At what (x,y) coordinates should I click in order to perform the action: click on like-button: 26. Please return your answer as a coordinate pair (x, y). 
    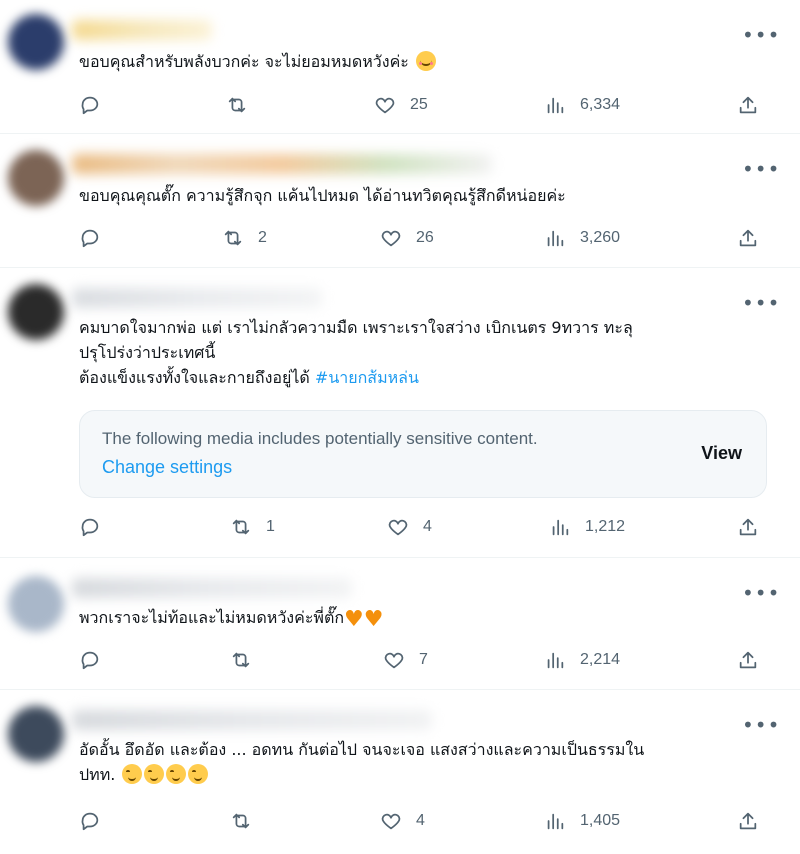
    Looking at the image, I should click on (407, 238).